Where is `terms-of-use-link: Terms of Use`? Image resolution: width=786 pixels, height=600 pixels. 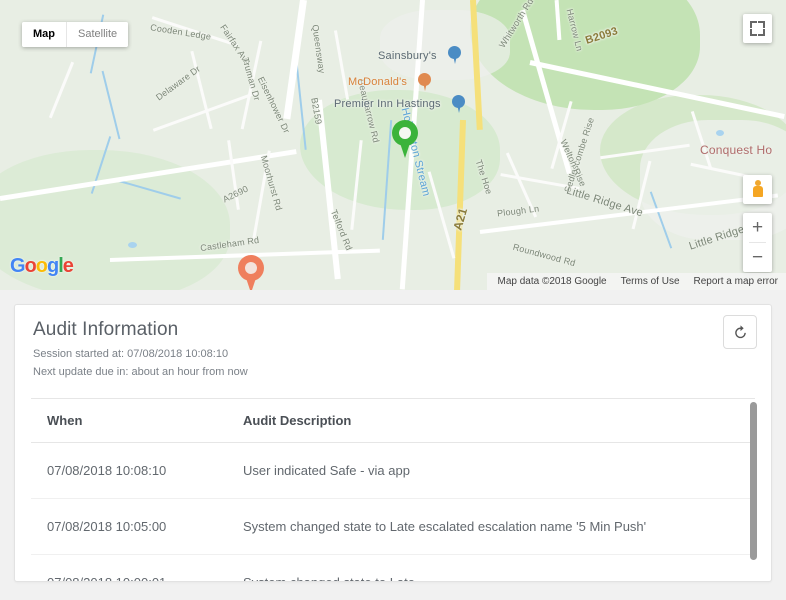 terms-of-use-link: Terms of Use is located at coordinates (650, 281).